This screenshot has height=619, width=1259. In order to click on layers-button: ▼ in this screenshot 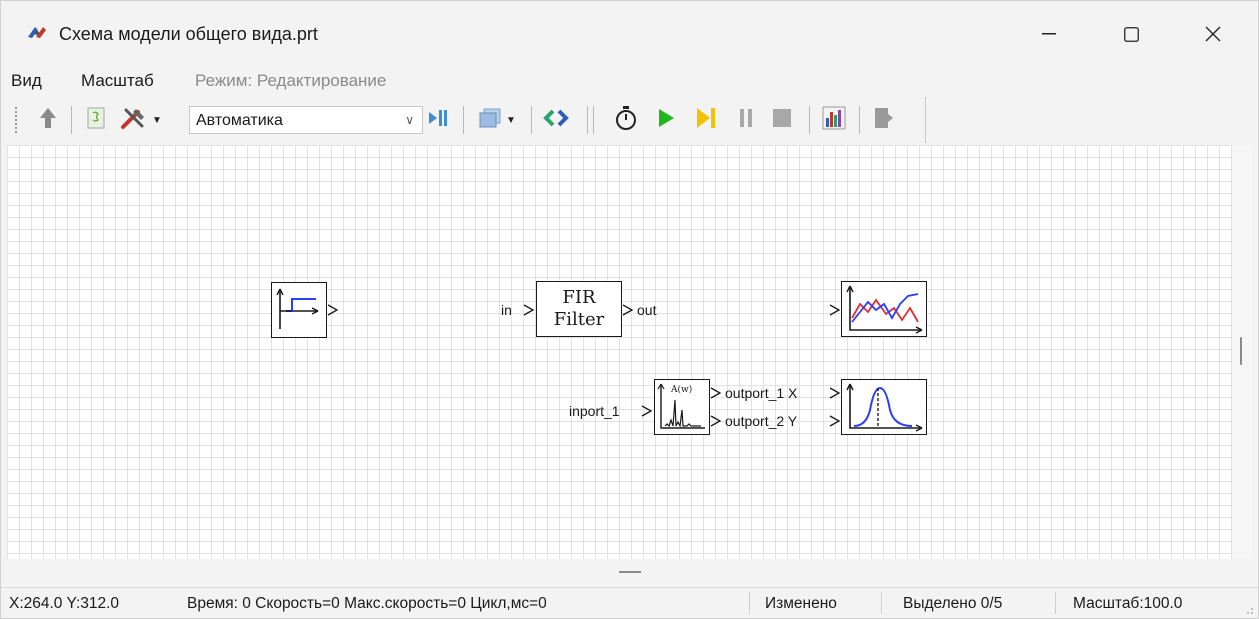, I will do `click(497, 120)`.